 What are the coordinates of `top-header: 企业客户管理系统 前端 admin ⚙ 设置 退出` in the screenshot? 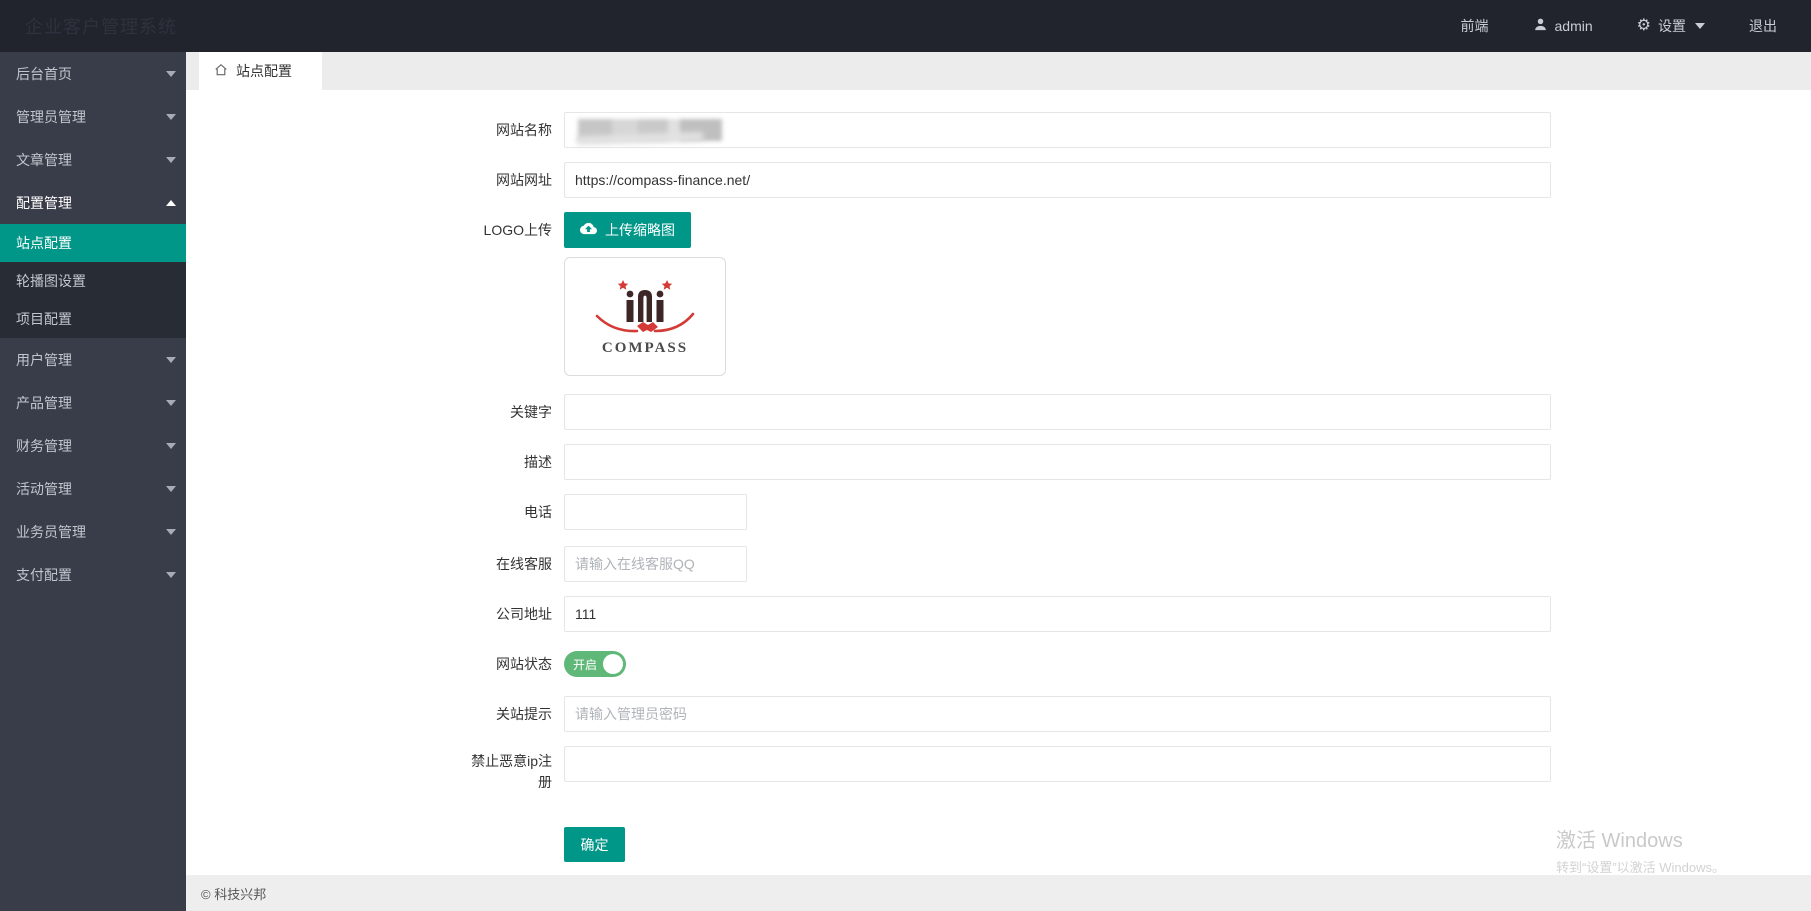 It's located at (905, 26).